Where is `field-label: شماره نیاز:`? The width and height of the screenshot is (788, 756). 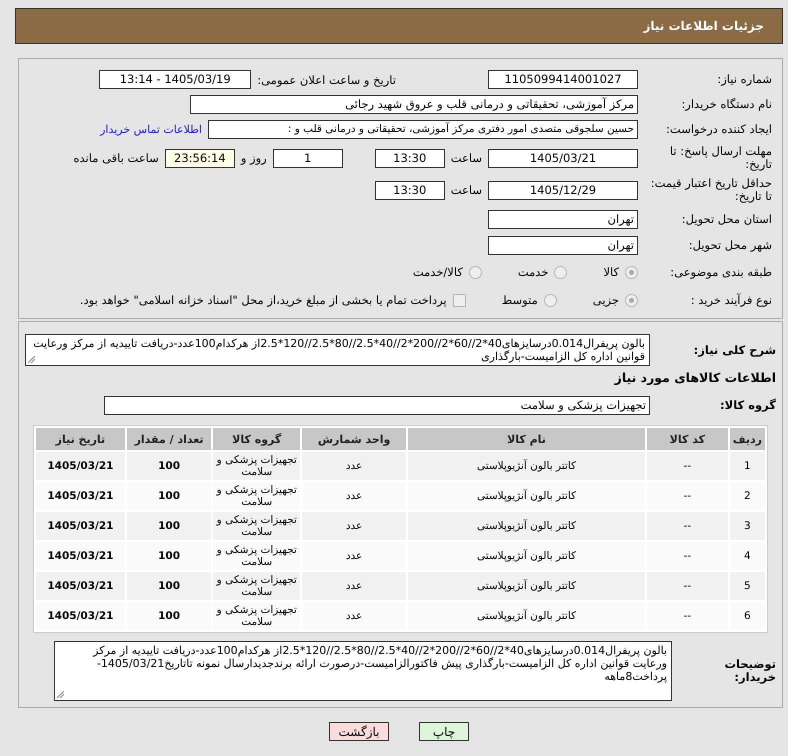
field-label: شماره نیاز: is located at coordinates (744, 79).